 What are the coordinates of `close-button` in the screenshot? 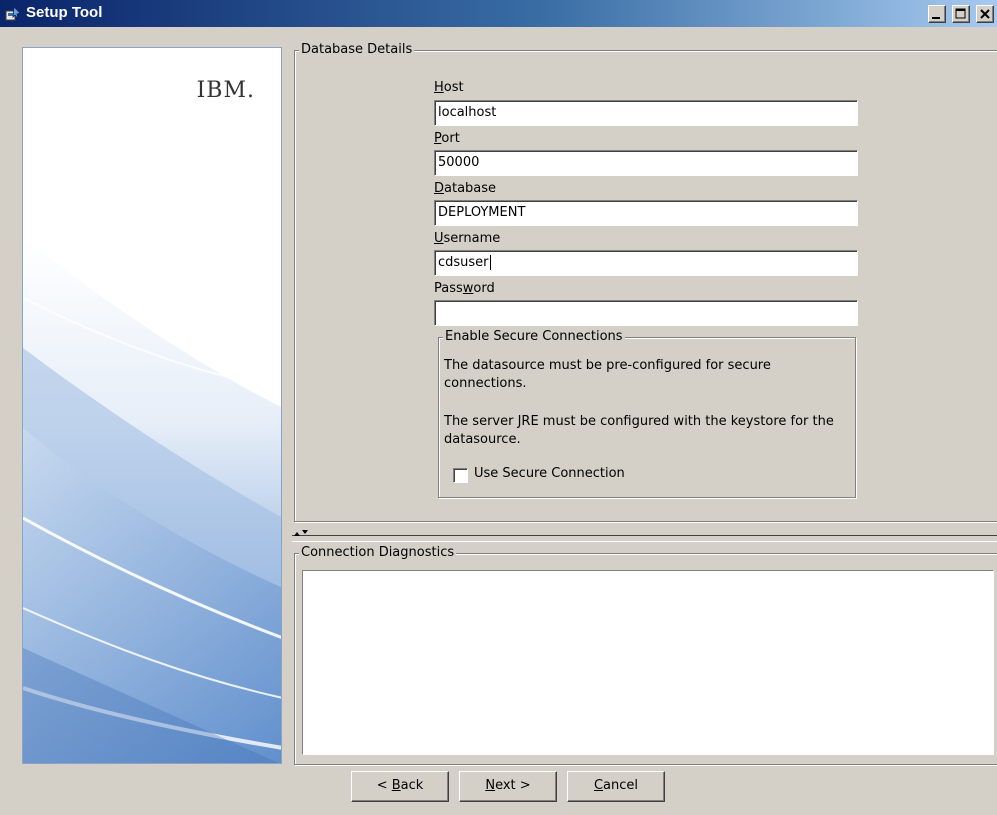 It's located at (985, 14).